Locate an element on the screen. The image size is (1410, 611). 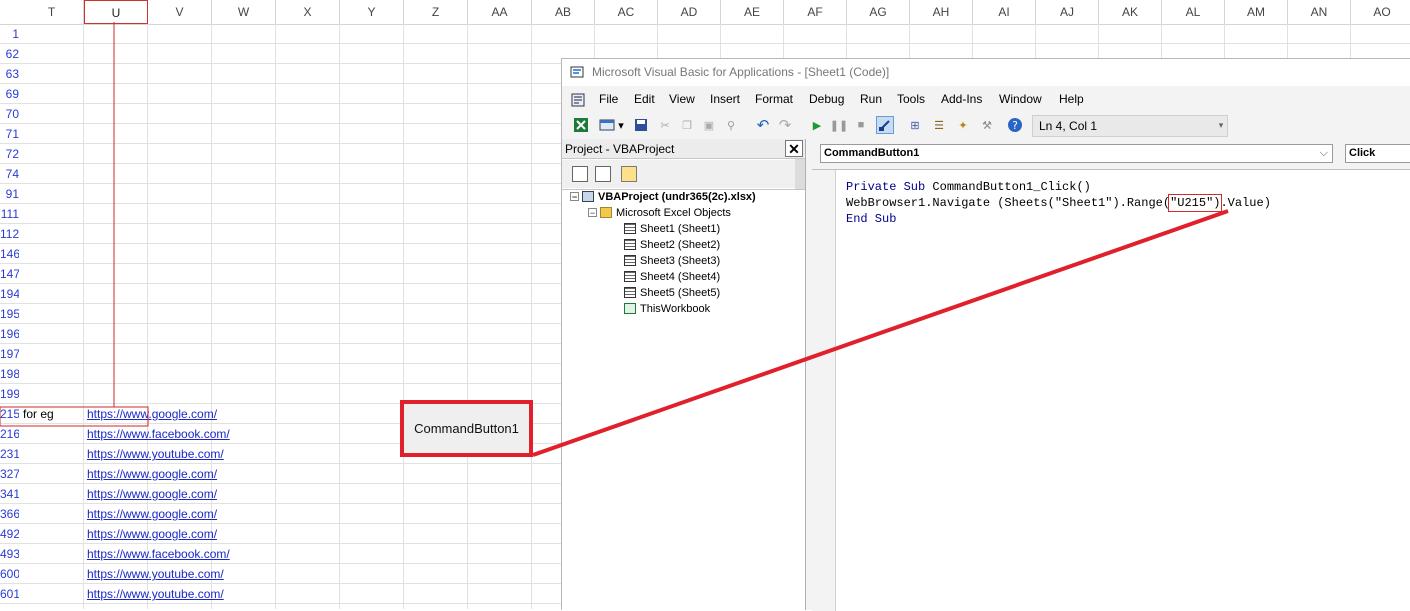
row-header-199: 199 is located at coordinates (9, 394).